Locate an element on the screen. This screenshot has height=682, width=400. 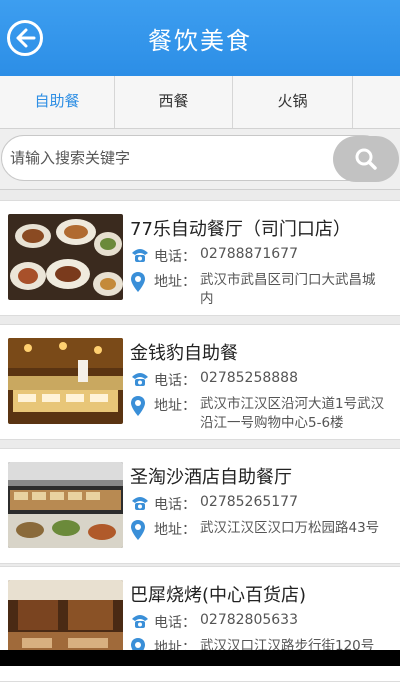
address-line: 沿江一号购物中心5-6楼 is located at coordinates (272, 423).